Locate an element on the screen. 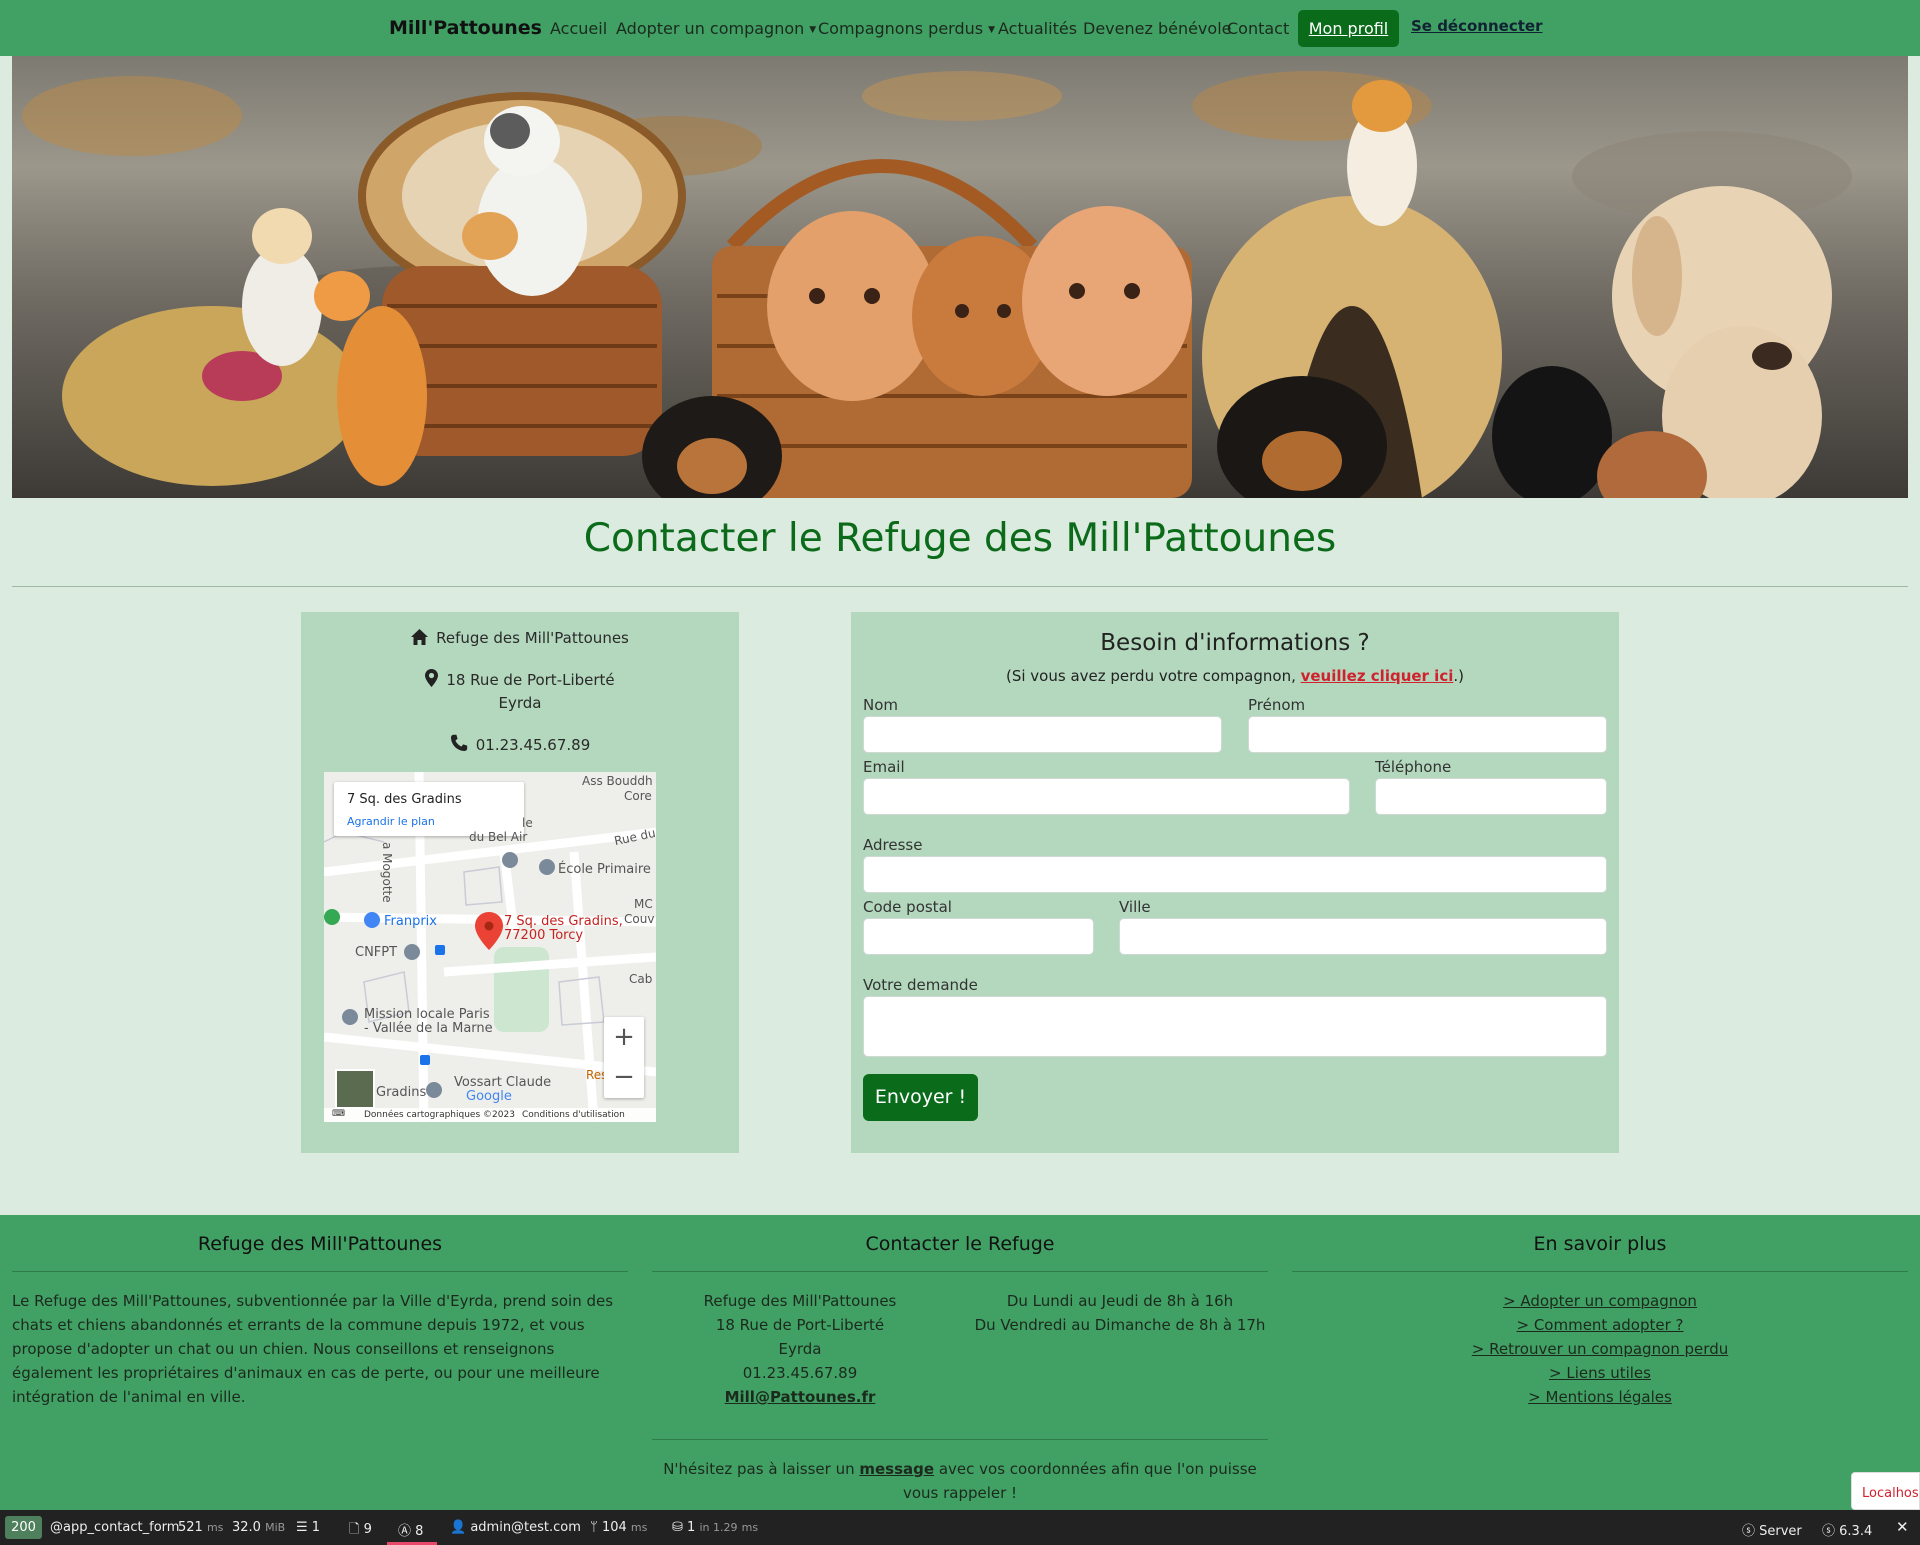  debug-twig: ᛘ 104 ms is located at coordinates (618, 1527).